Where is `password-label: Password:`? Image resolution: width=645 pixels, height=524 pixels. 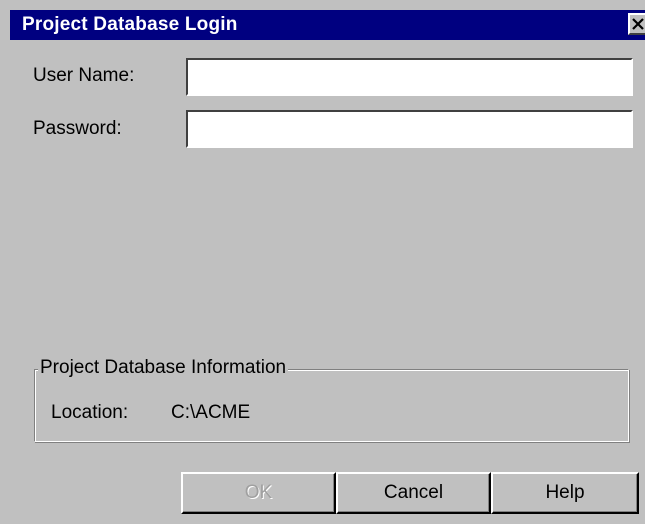
password-label: Password: is located at coordinates (77, 128).